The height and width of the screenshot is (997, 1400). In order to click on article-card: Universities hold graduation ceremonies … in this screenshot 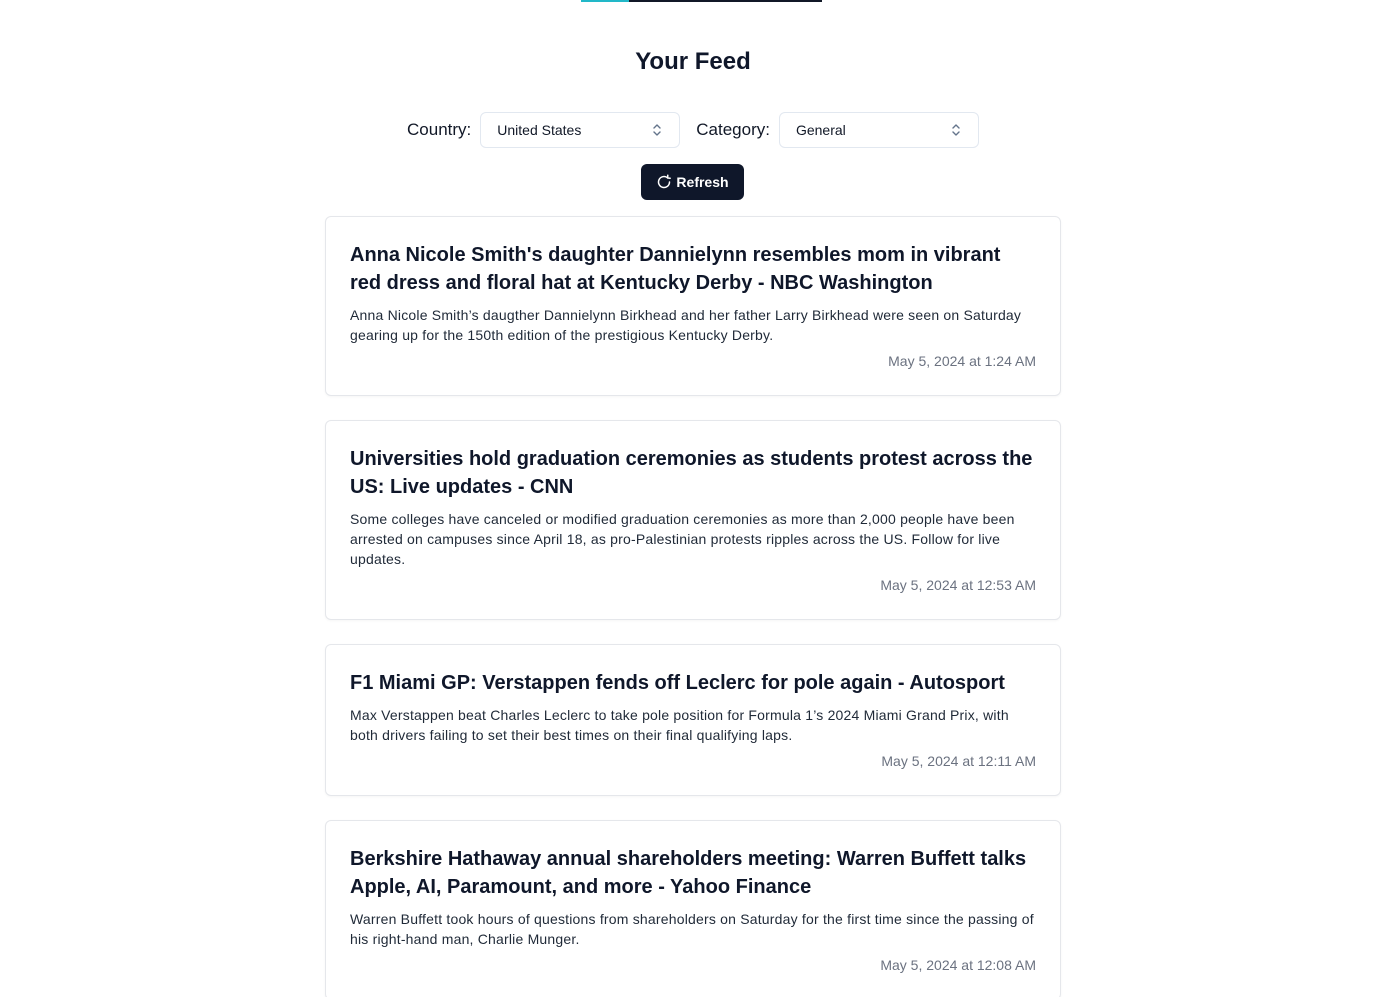, I will do `click(693, 520)`.